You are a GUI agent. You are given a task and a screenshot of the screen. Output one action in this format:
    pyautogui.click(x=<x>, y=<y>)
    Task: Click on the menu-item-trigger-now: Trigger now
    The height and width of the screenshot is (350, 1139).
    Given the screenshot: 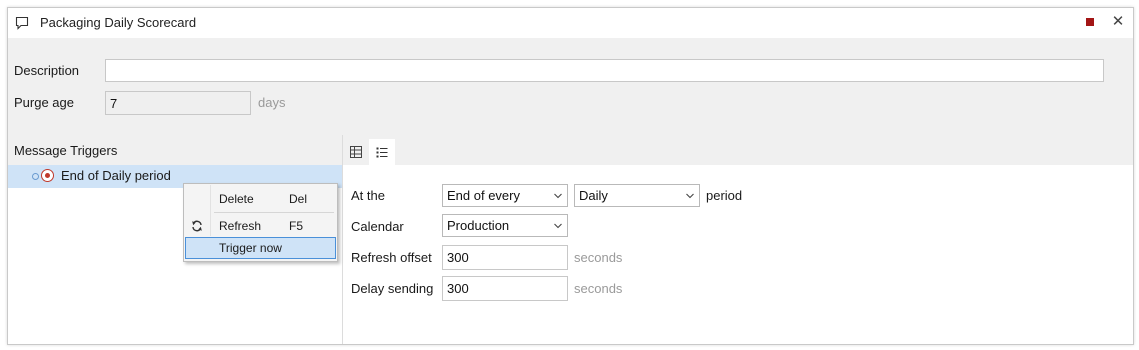 What is the action you would take?
    pyautogui.click(x=260, y=248)
    